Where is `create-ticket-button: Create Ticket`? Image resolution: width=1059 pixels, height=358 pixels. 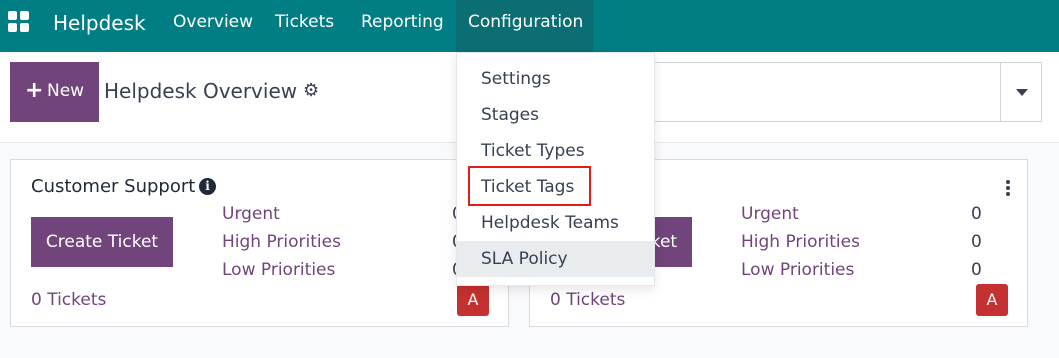 create-ticket-button: Create Ticket is located at coordinates (102, 242).